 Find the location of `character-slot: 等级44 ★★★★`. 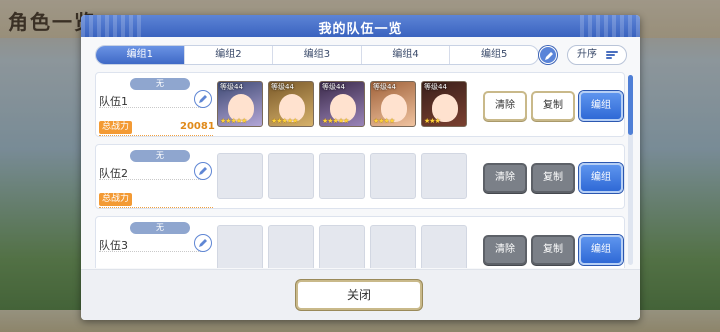

character-slot: 等级44 ★★★★ is located at coordinates (393, 104).